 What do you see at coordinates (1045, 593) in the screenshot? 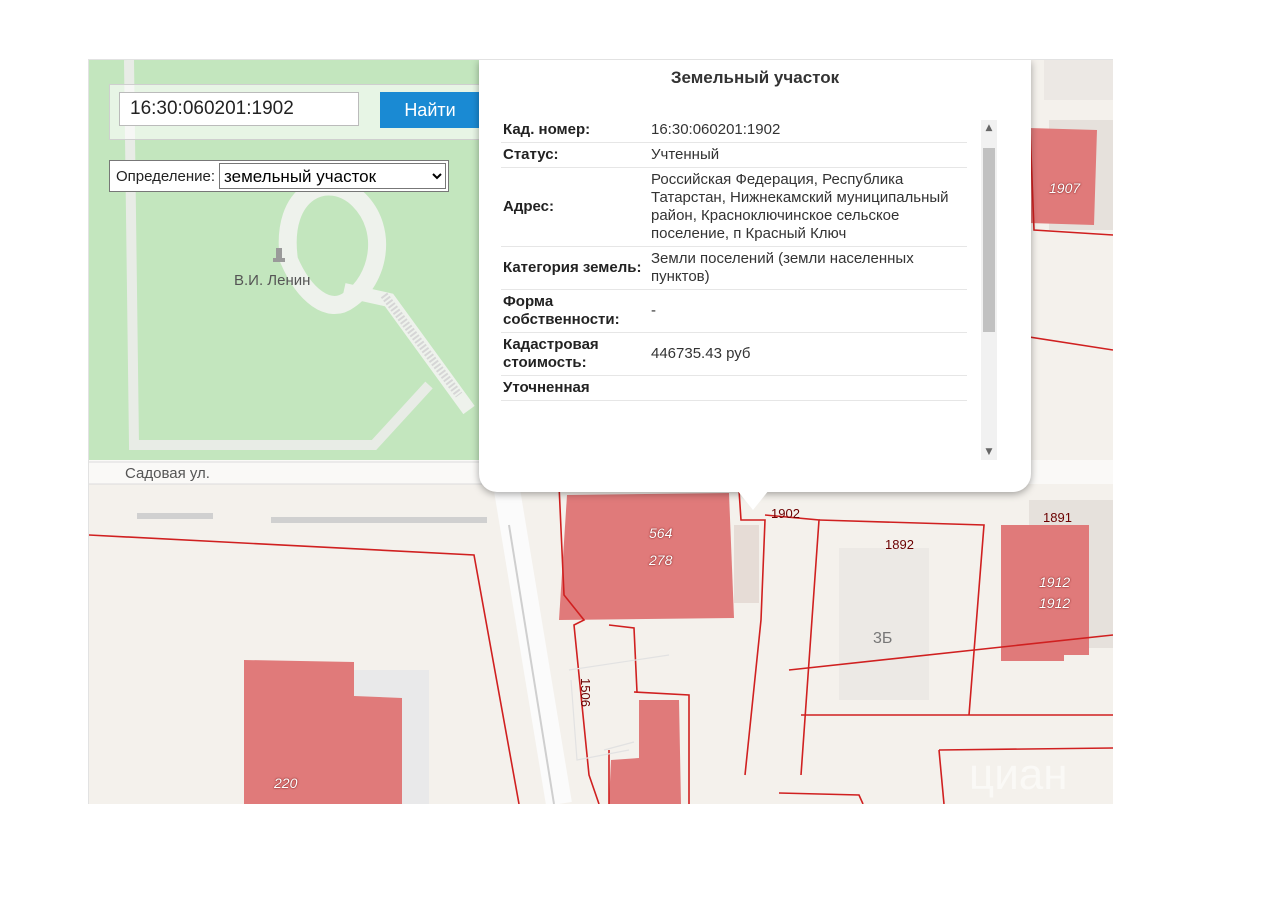
I see `building-1912` at bounding box center [1045, 593].